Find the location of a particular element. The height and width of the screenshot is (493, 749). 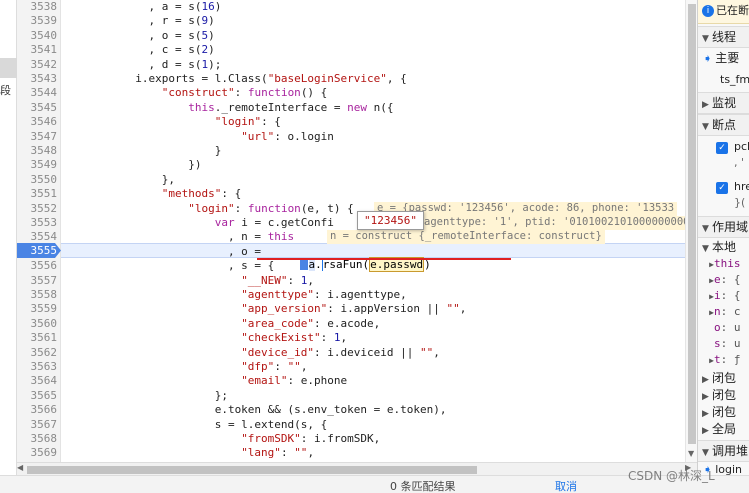

line-number: 3562 is located at coordinates (37, 353).